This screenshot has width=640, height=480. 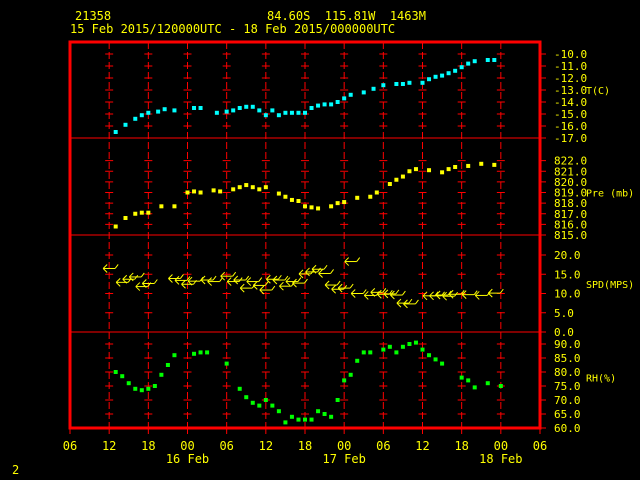 What do you see at coordinates (567, 428) in the screenshot?
I see `y-tick-label-rh: 60.0` at bounding box center [567, 428].